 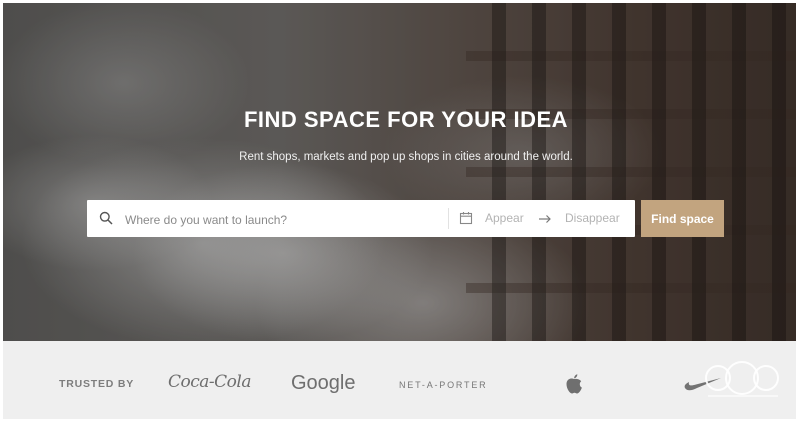 I want to click on apple-logo-icon, so click(x=574, y=384).